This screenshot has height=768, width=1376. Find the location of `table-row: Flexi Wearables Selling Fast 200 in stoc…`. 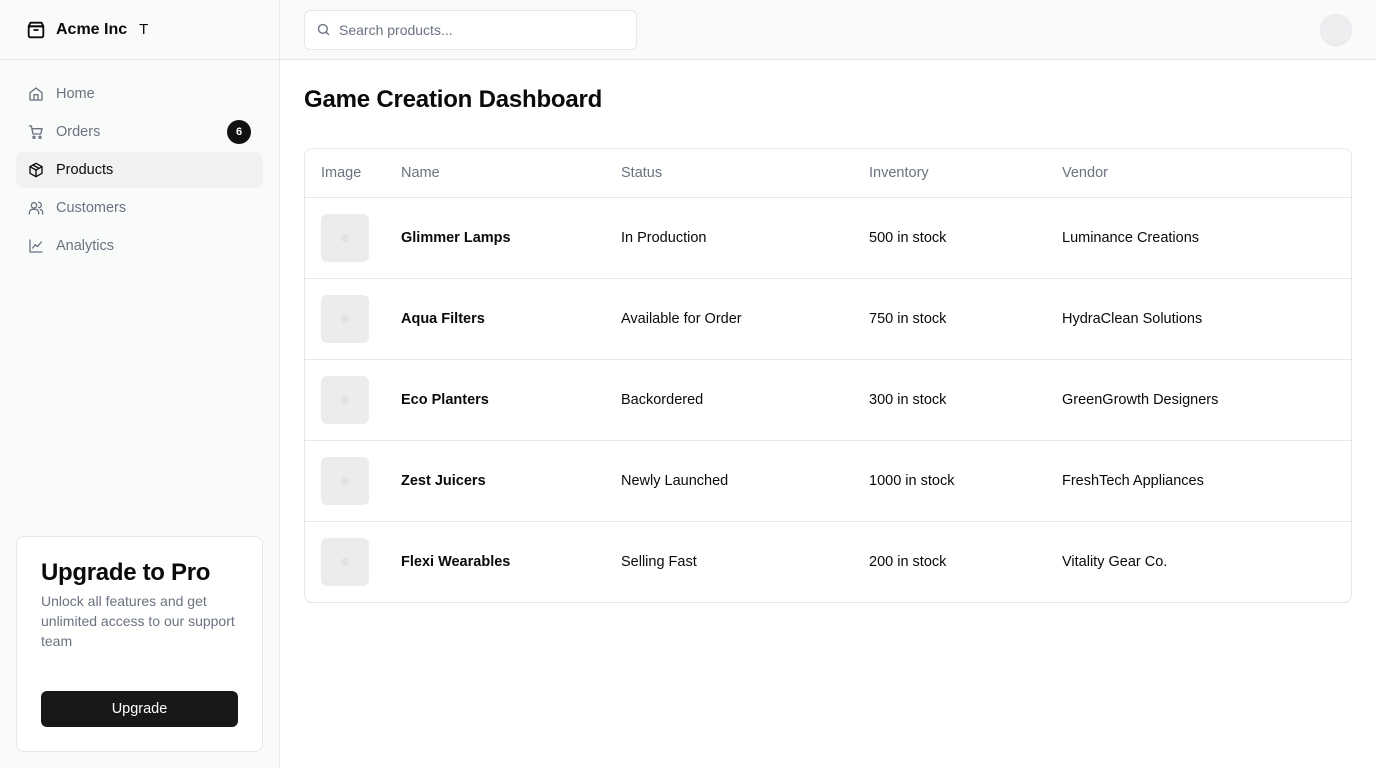

table-row: Flexi Wearables Selling Fast 200 in stoc… is located at coordinates (828, 561).